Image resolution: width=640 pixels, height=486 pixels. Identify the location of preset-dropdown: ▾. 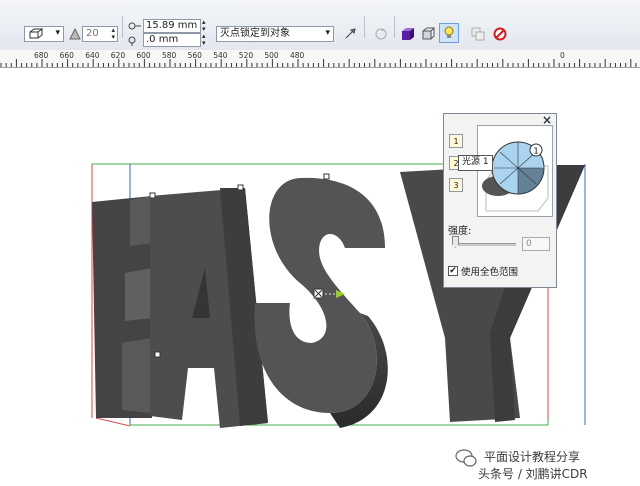
(44, 34).